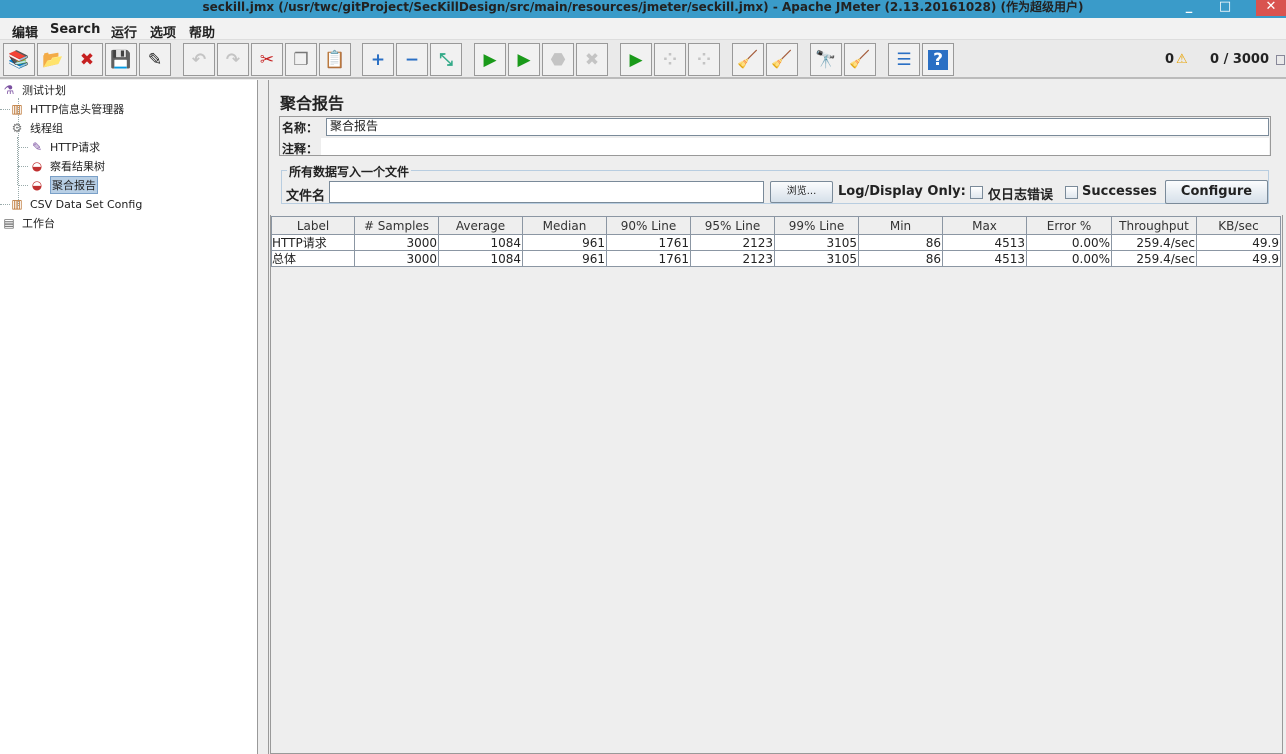  What do you see at coordinates (199, 59) in the screenshot?
I see `undo-button: ↶` at bounding box center [199, 59].